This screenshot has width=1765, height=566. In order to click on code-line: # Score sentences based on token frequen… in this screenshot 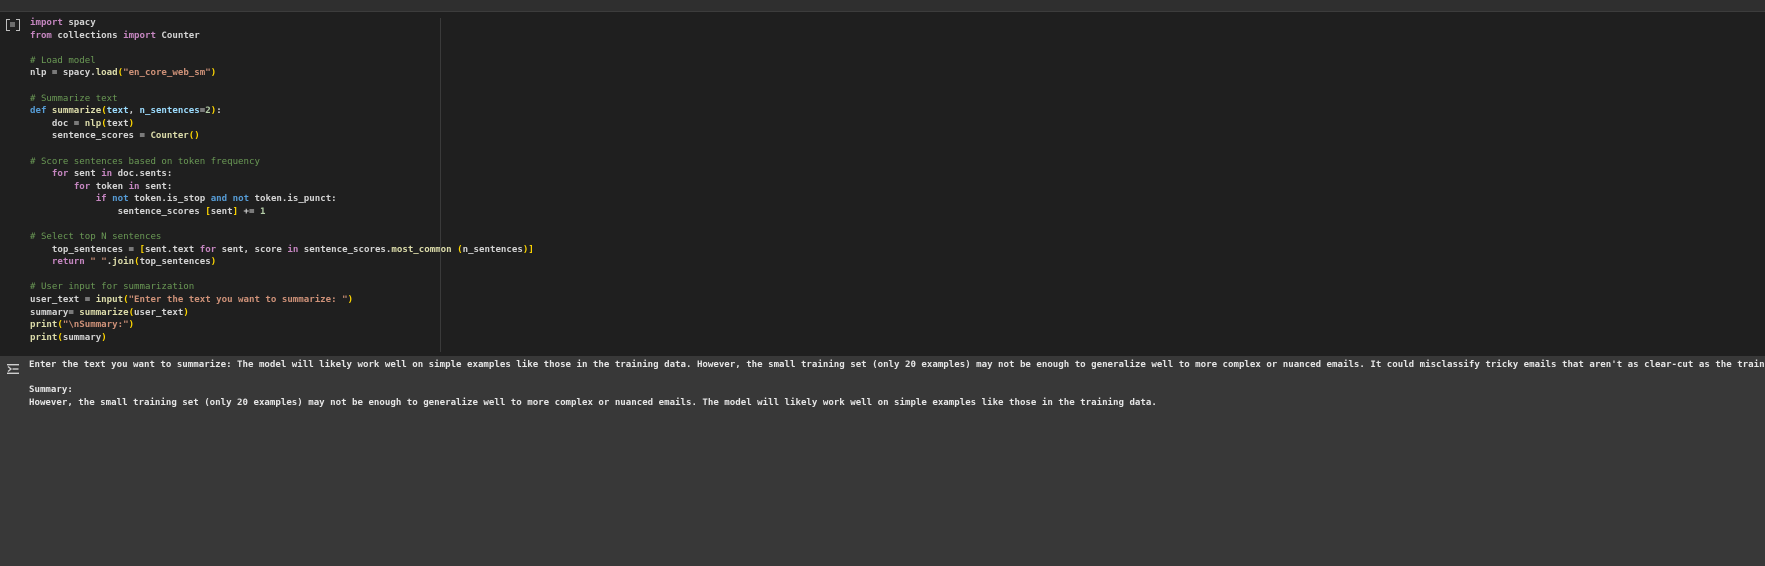, I will do `click(145, 161)`.